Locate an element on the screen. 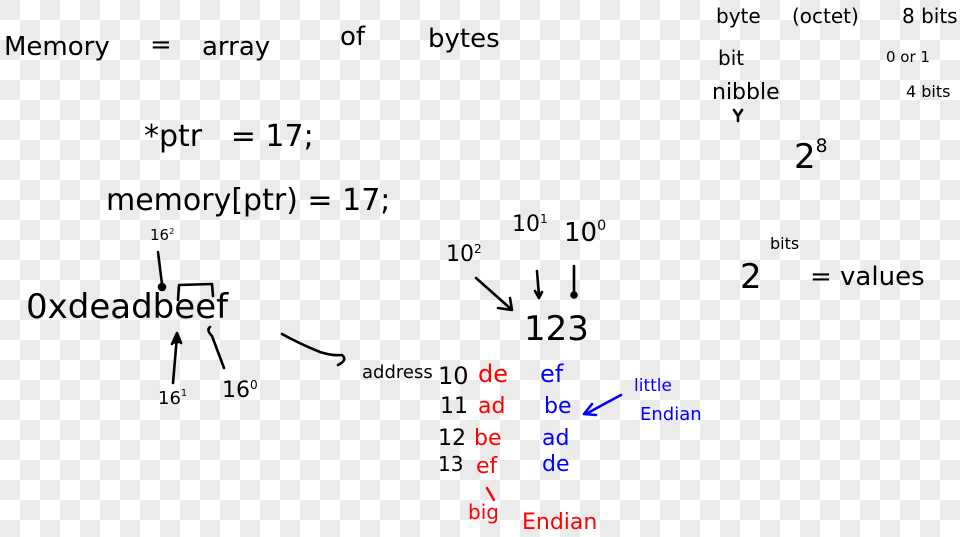 This screenshot has height=537, width=960. dec-place-10-1: 101 is located at coordinates (530, 224).